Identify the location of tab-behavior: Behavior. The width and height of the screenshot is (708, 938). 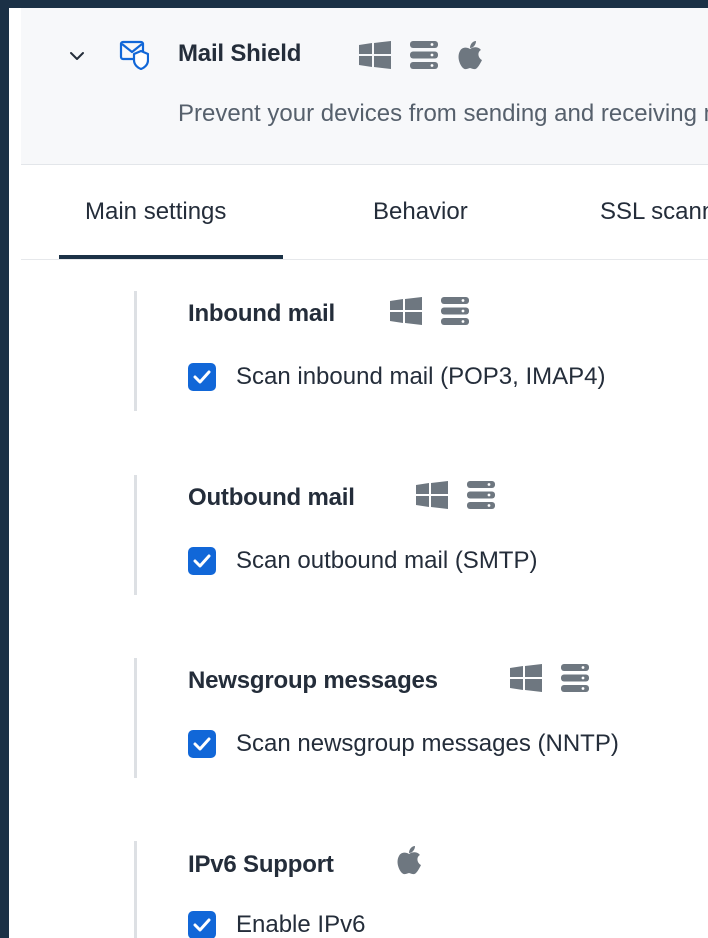
(420, 212).